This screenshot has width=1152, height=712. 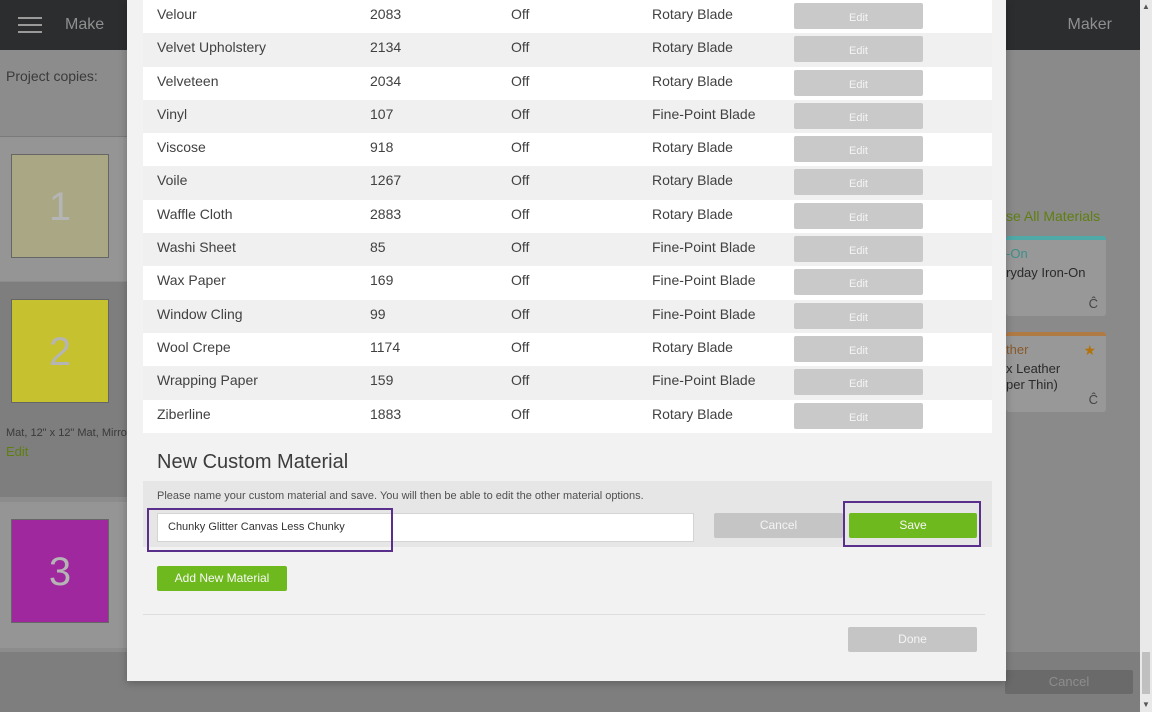 I want to click on browse-all-materials-link: se All Materials, so click(x=1053, y=216).